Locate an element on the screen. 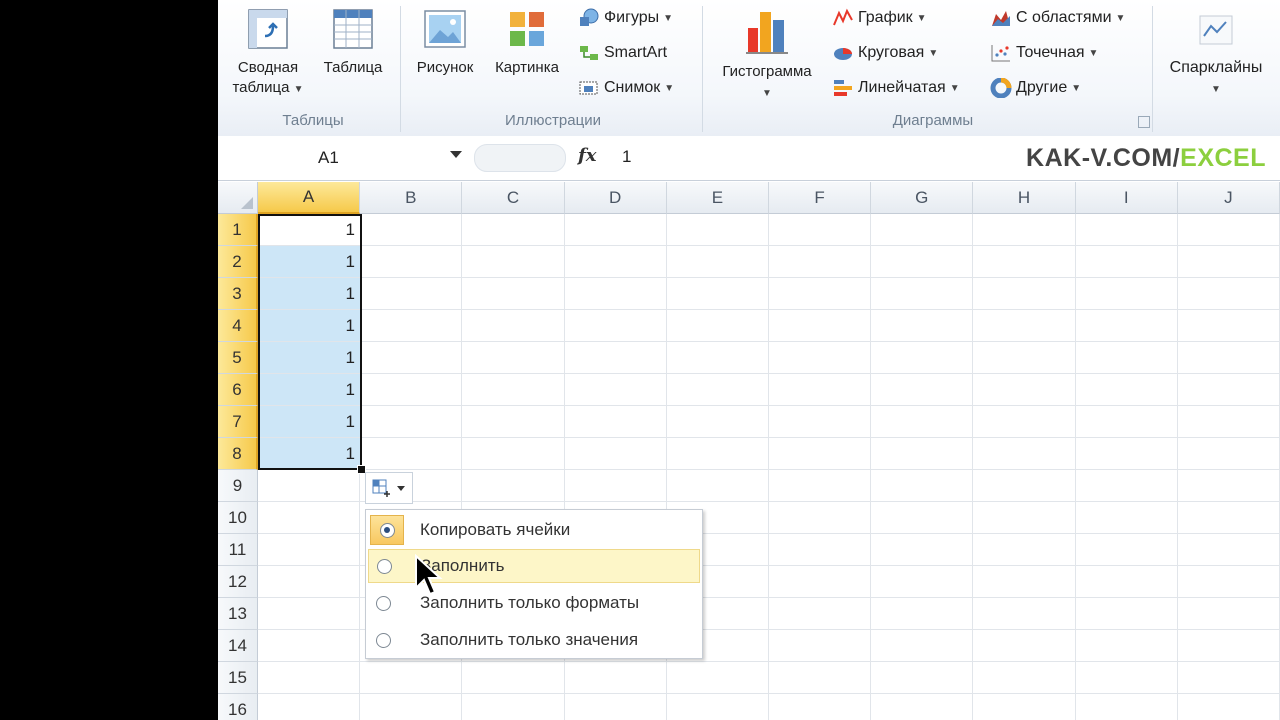 Image resolution: width=1280 pixels, height=720 pixels. clipart-button: Картинка is located at coordinates (527, 42).